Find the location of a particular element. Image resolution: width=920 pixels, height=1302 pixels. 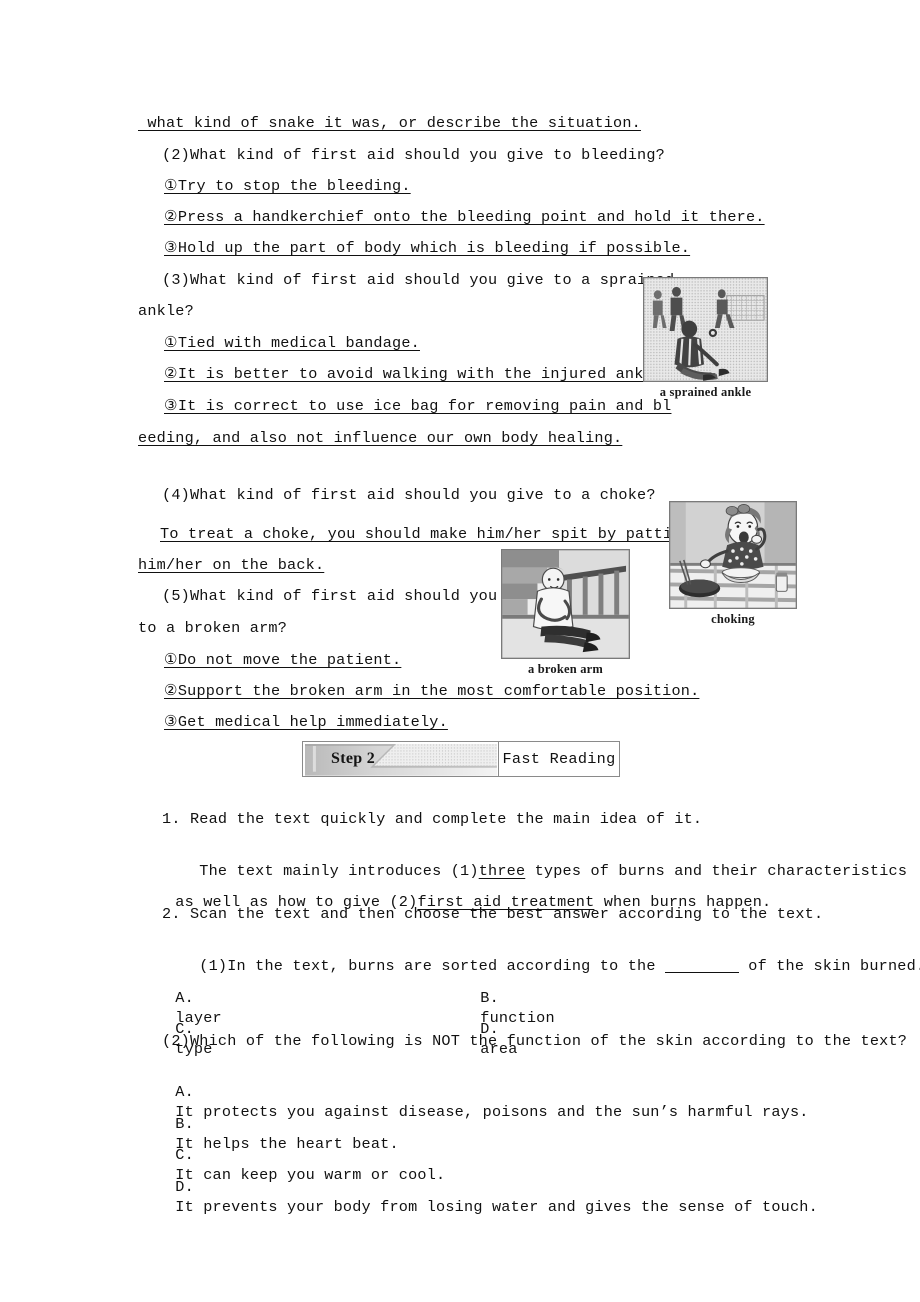

question-2-answer-1: ①Try to stop the bleeding. is located at coordinates (287, 186).